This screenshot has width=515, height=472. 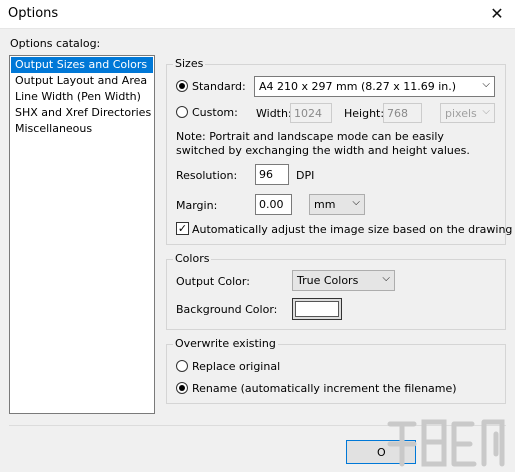 What do you see at coordinates (192, 258) in the screenshot?
I see `colors-group-title: Colors` at bounding box center [192, 258].